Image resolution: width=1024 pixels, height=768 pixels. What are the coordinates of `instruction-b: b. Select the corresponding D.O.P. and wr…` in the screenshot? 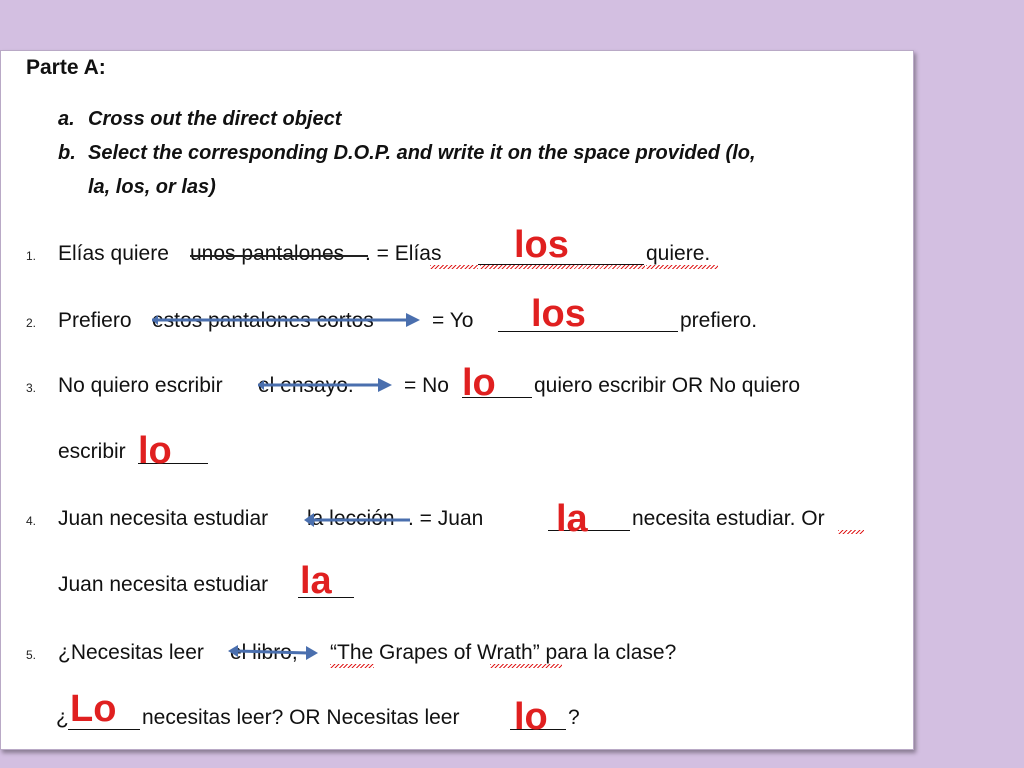 It's located at (407, 153).